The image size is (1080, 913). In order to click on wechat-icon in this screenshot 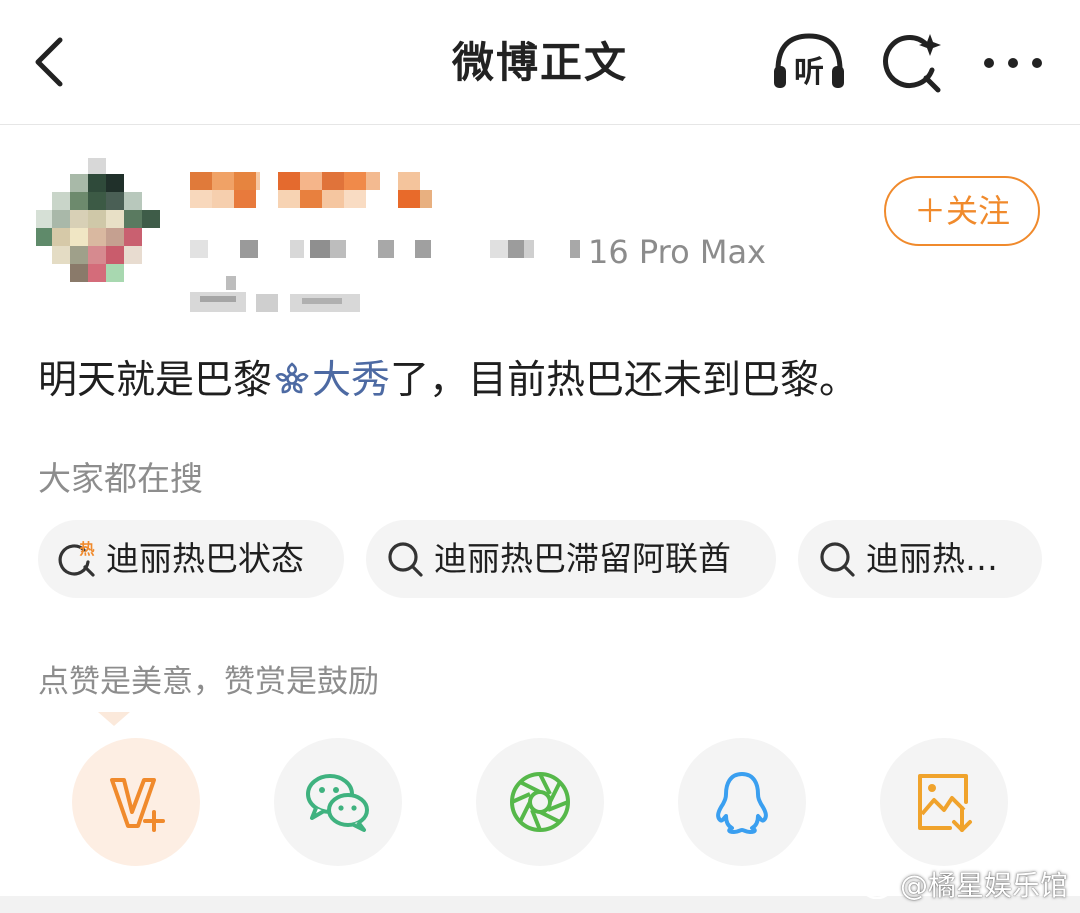, I will do `click(337, 803)`.